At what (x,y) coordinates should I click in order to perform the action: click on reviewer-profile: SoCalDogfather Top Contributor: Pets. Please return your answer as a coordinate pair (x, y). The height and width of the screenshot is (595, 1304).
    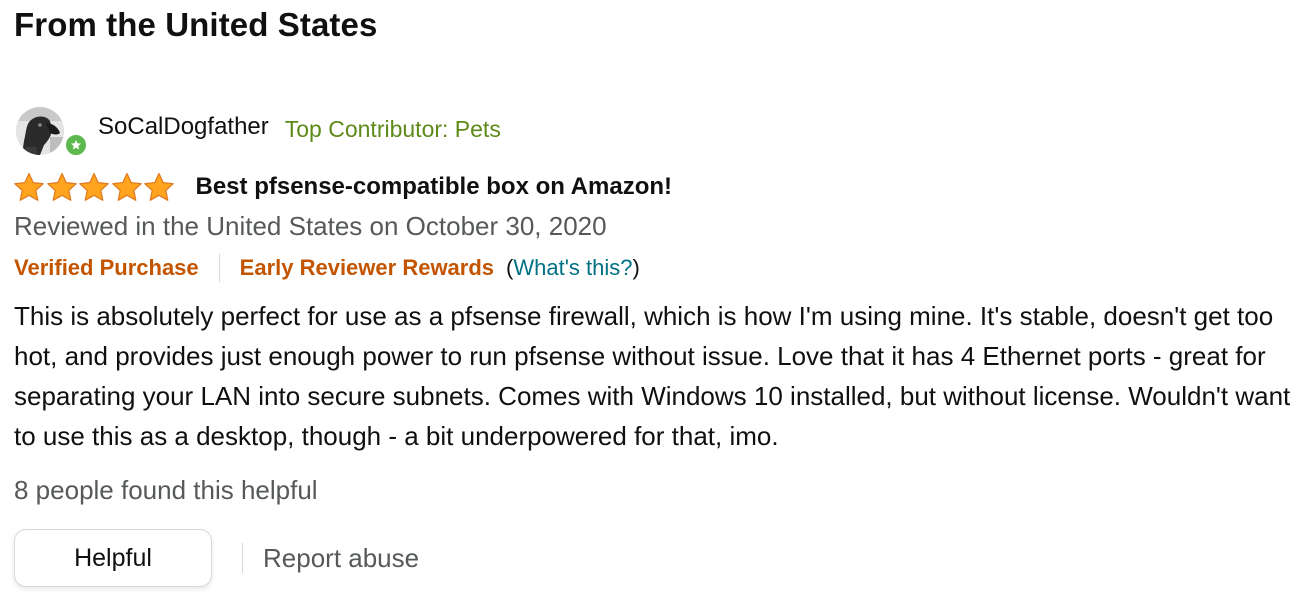
    Looking at the image, I should click on (257, 130).